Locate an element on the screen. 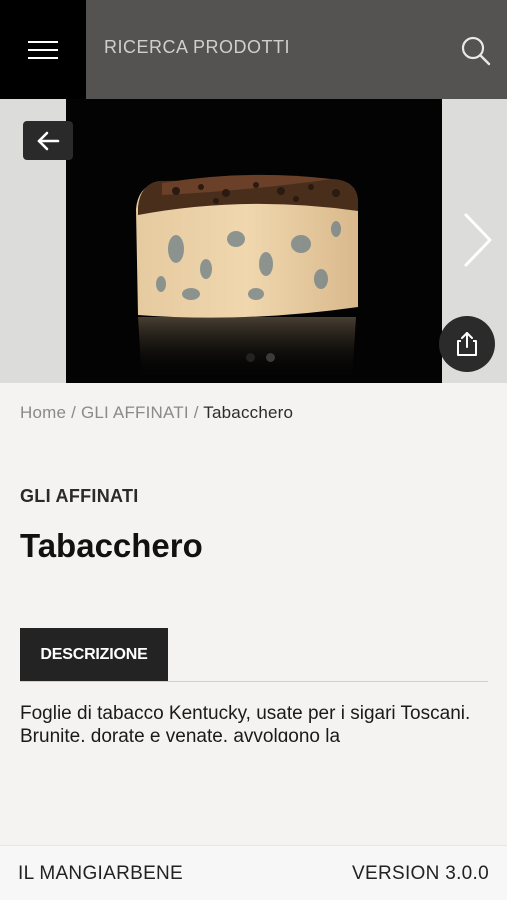 The width and height of the screenshot is (507, 900). breadcrumb: Home / GLI AFFINATI / Tabacchero is located at coordinates (156, 413).